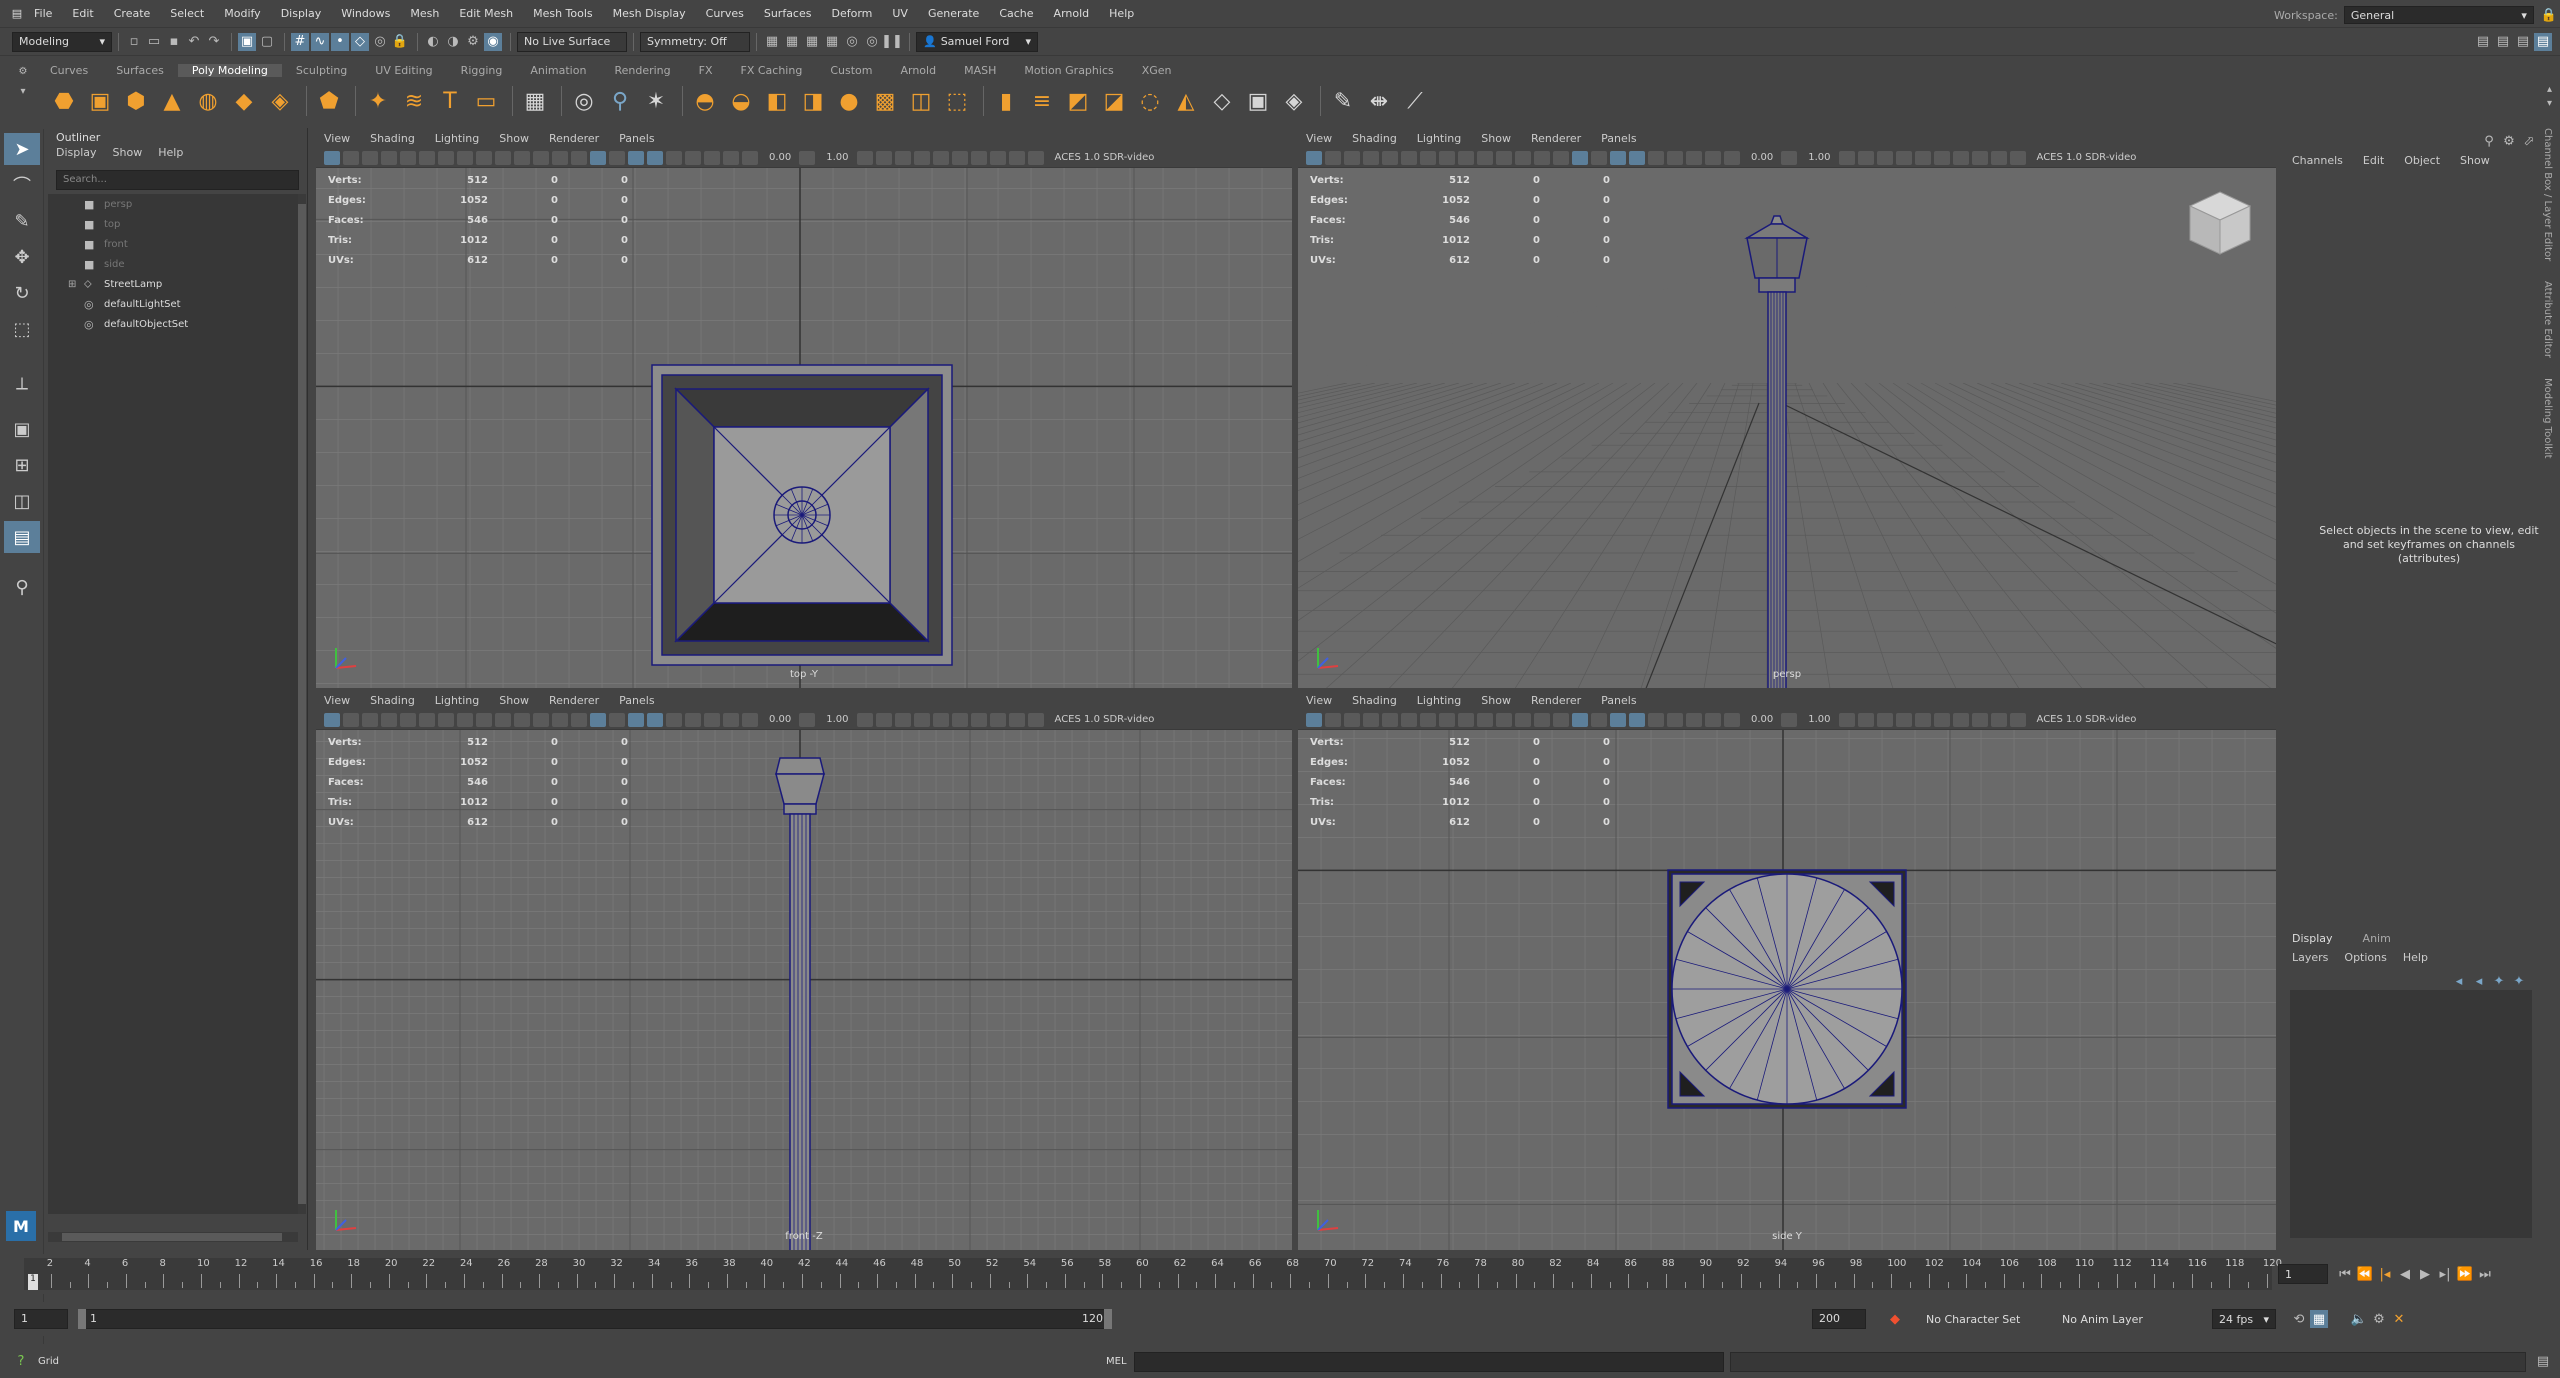 This screenshot has width=2560, height=1378. Describe the element at coordinates (1294, 101) in the screenshot. I see `wedge-icon: ◈` at that location.